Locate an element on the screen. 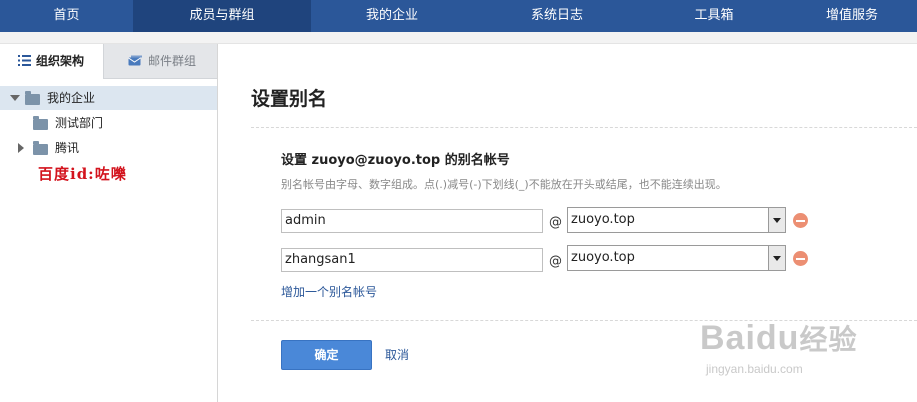 The height and width of the screenshot is (402, 917). tree-item-tencent: 腾讯 is located at coordinates (108, 148).